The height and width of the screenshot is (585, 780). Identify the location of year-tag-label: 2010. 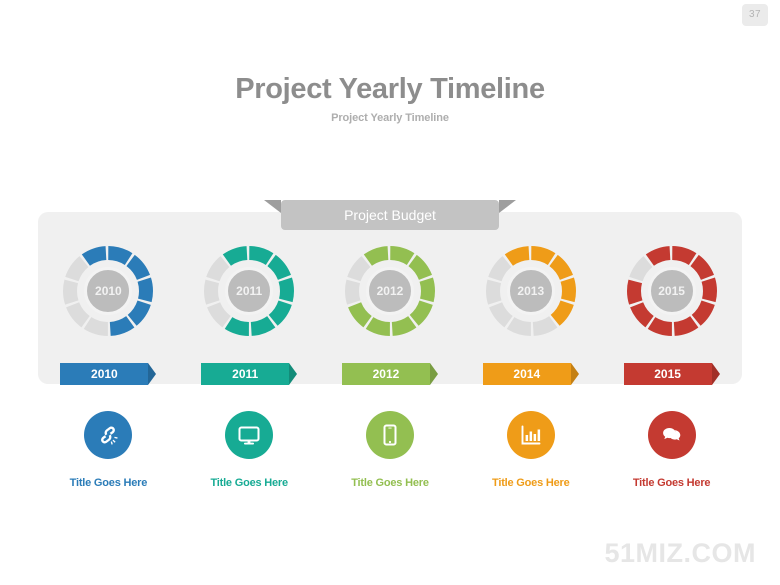
(104, 374).